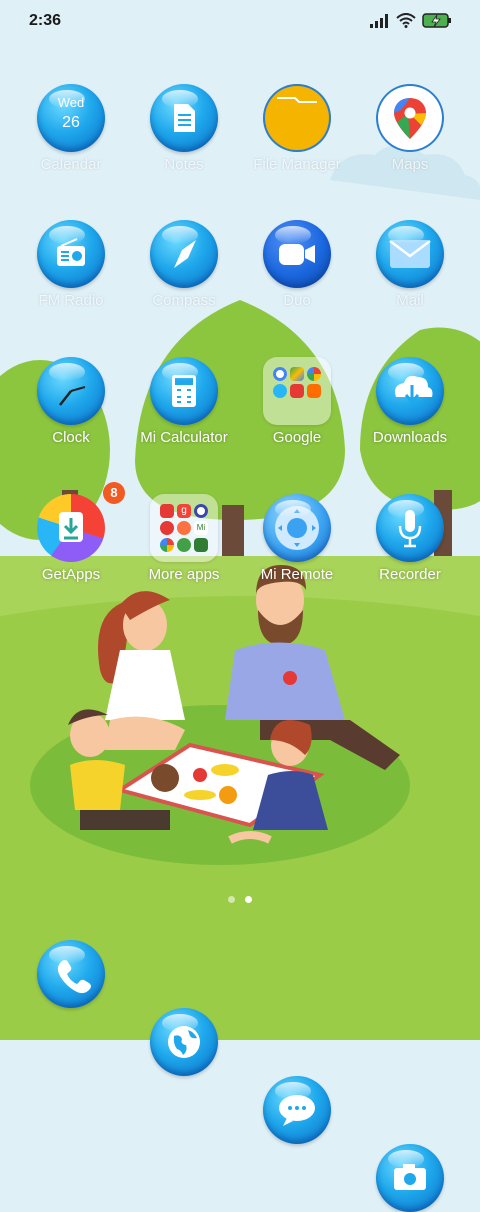  I want to click on app-google-folder: Google, so click(297, 422).